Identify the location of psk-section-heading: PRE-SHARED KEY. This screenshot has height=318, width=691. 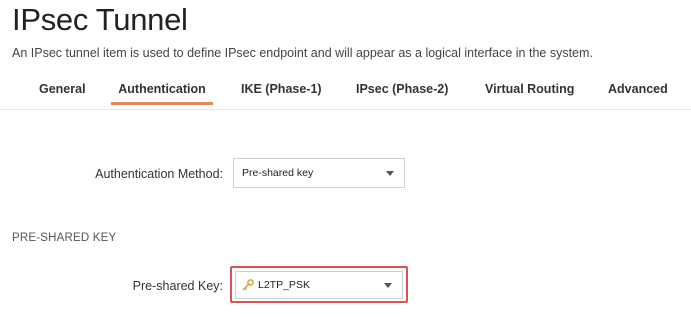
(64, 238).